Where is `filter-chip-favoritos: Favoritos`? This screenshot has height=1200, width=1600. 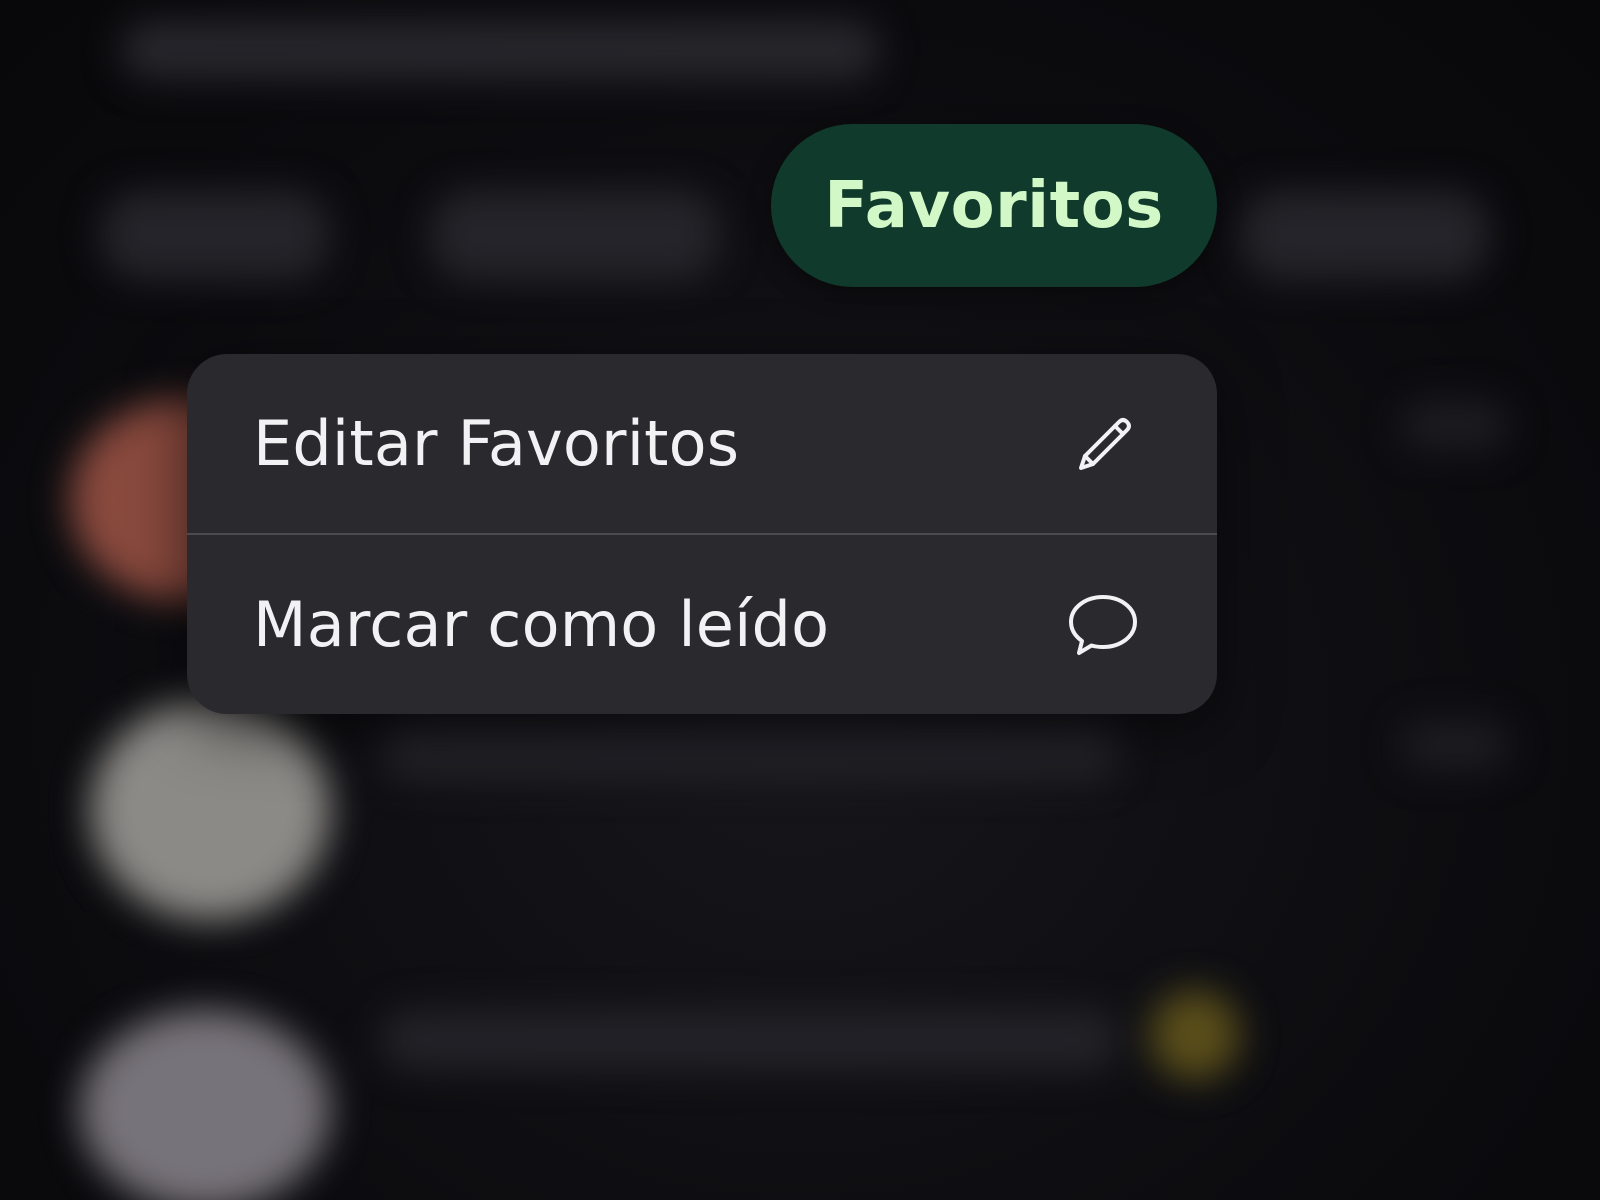
filter-chip-favoritos: Favoritos is located at coordinates (994, 205).